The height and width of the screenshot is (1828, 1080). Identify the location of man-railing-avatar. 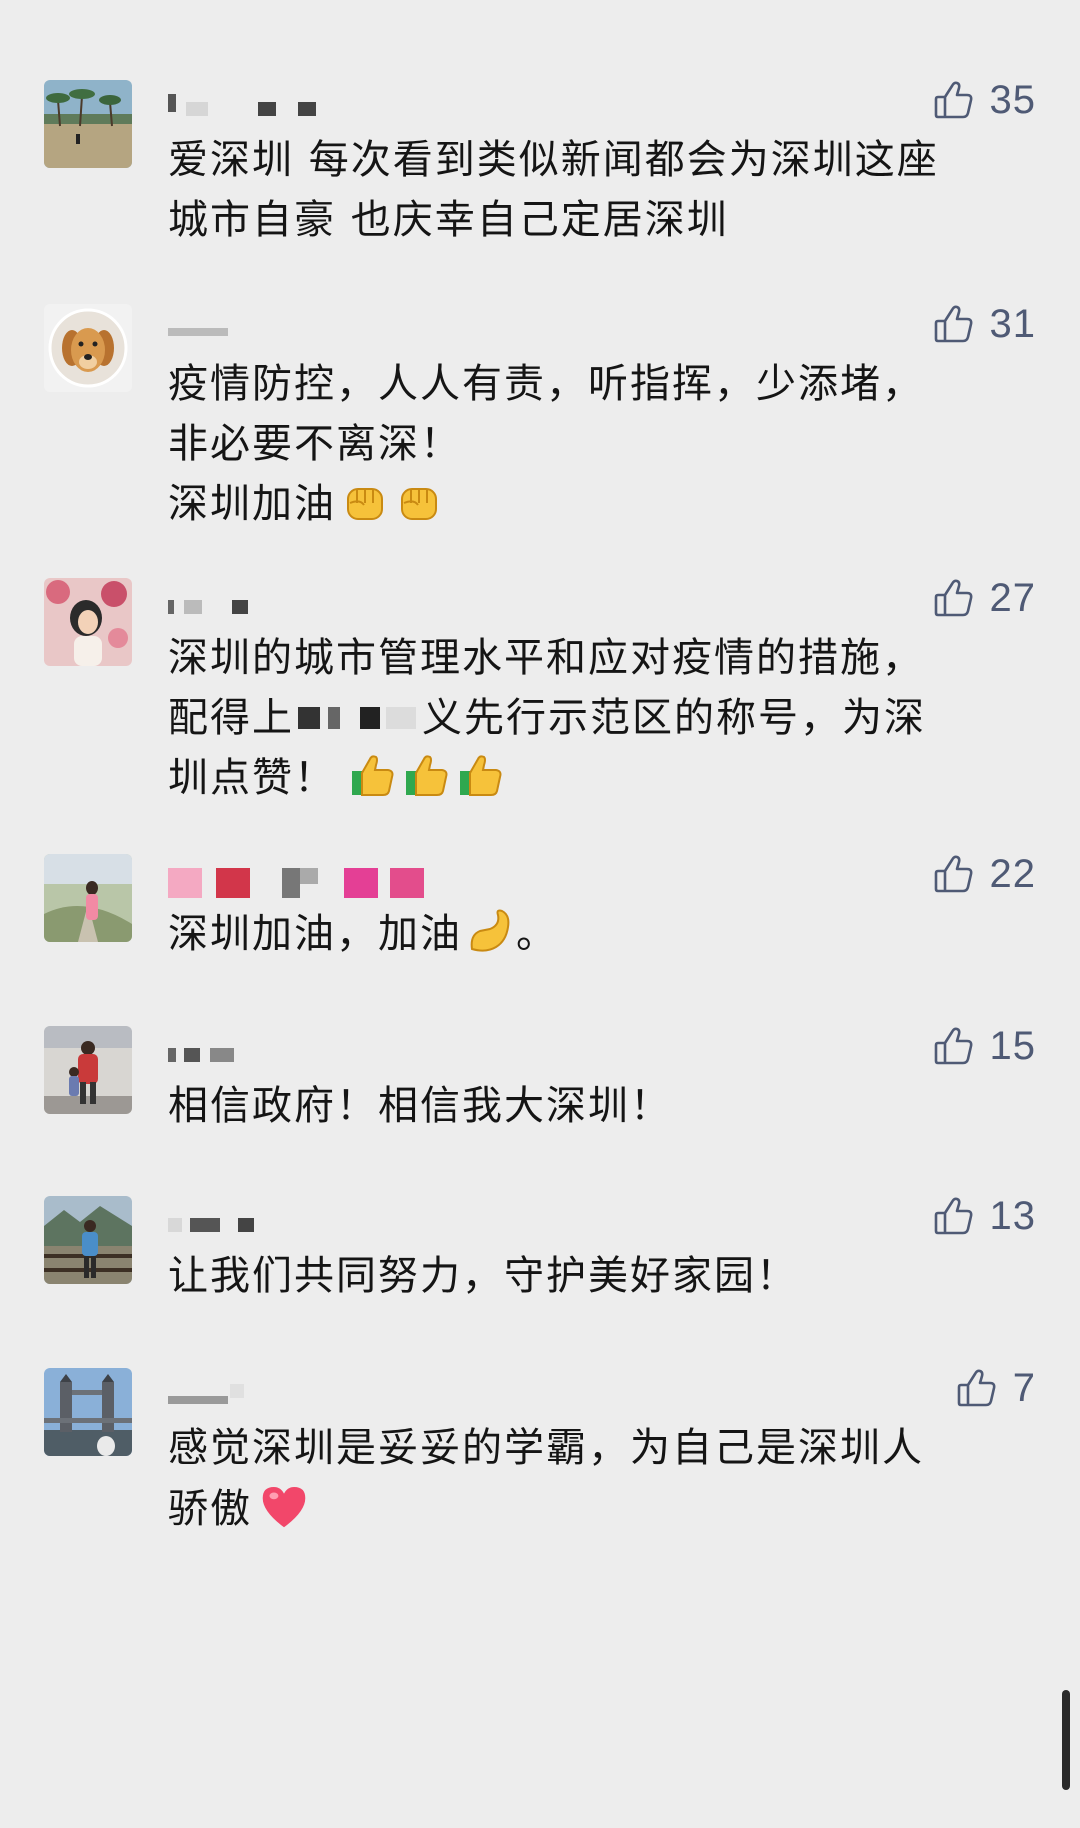
(88, 1240).